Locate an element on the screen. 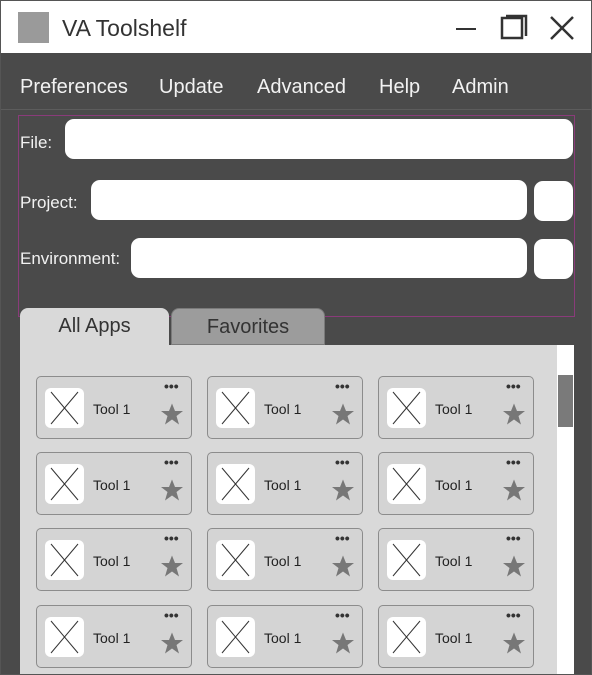 Image resolution: width=592 pixels, height=675 pixels. menu-item-advanced: Advanced is located at coordinates (301, 87).